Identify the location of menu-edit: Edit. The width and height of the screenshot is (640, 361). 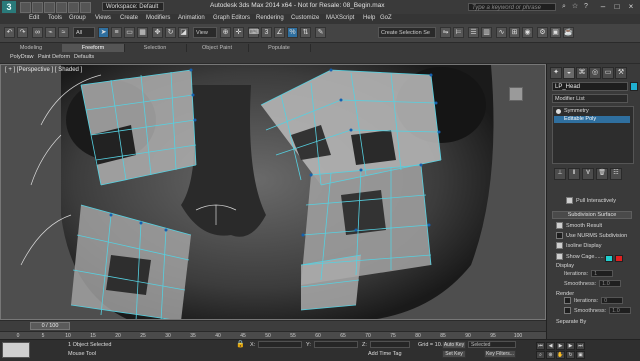
(34, 18).